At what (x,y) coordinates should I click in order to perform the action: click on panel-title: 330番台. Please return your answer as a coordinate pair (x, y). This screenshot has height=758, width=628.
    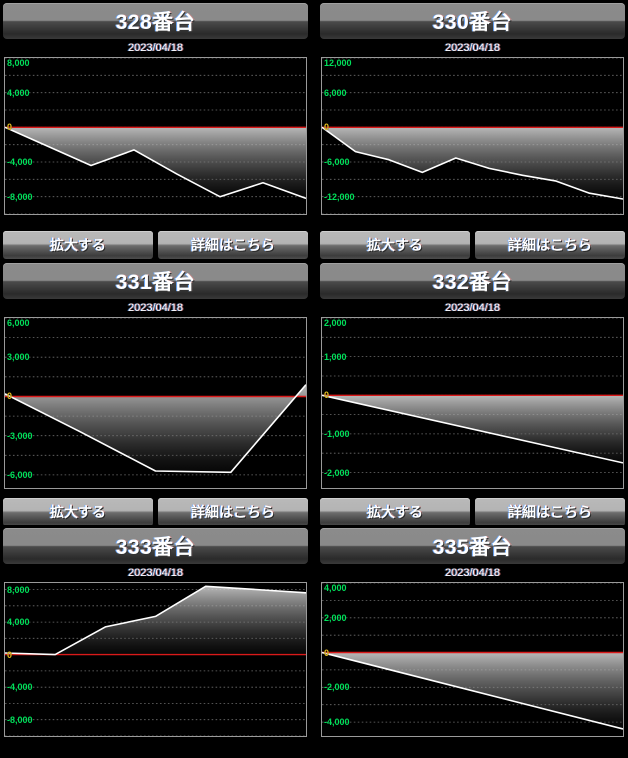
    Looking at the image, I should click on (472, 22).